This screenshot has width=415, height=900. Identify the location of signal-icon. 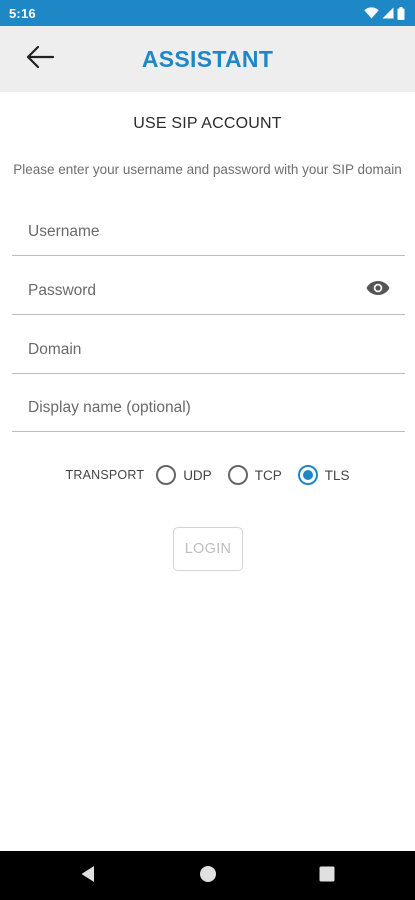
(388, 13).